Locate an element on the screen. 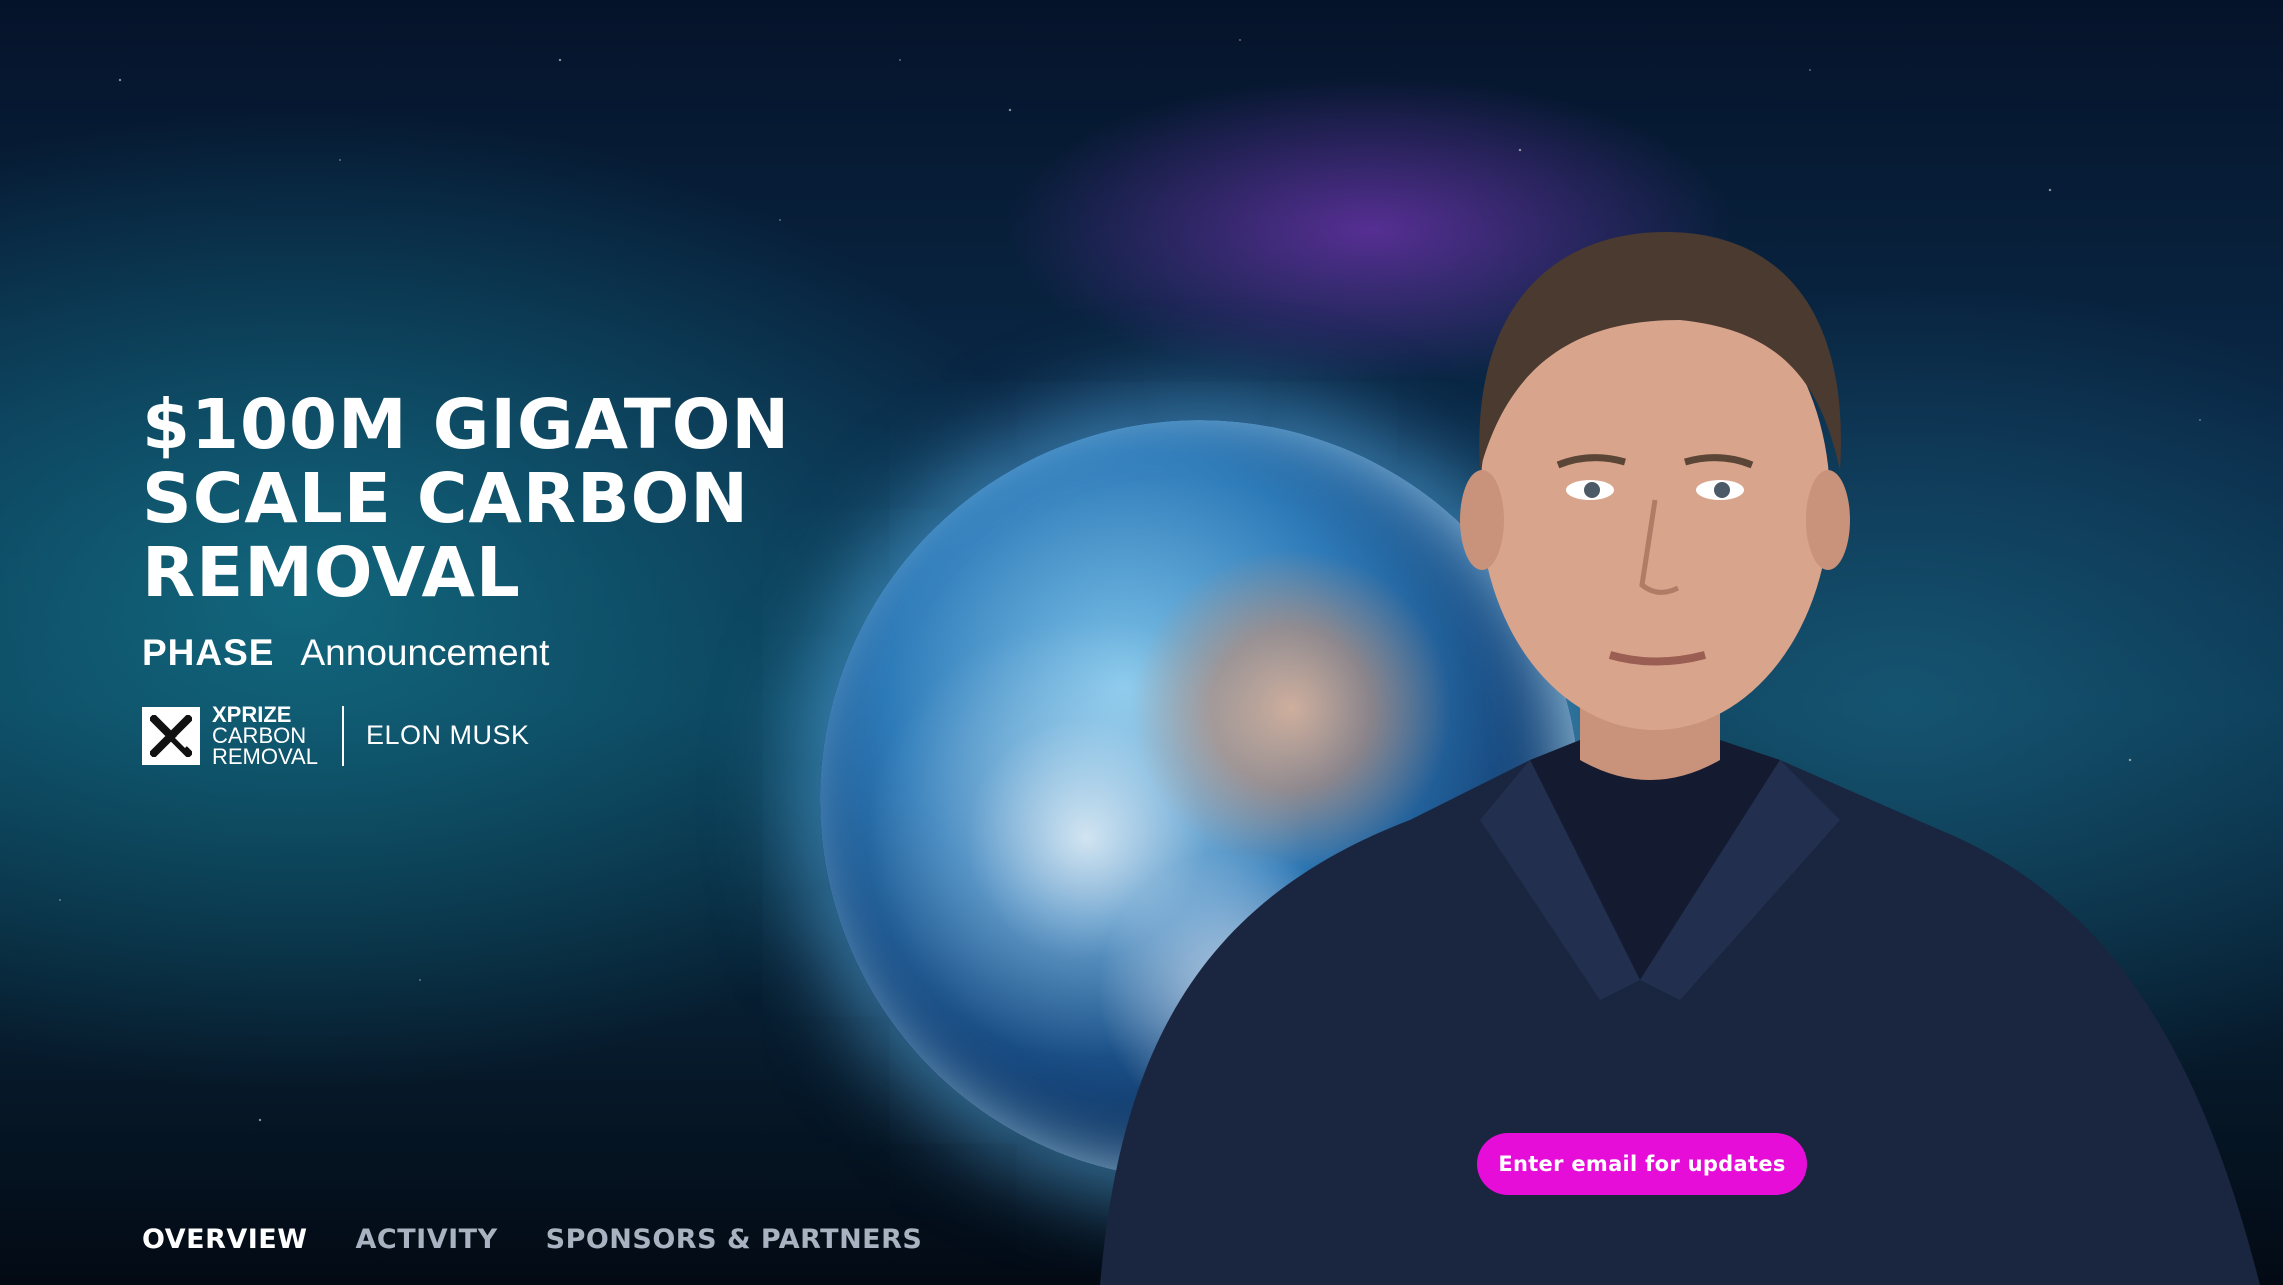 The width and height of the screenshot is (2283, 1285). brand-row: XPRIZE CARBON REMOVAL ELON MUSK is located at coordinates (552, 735).